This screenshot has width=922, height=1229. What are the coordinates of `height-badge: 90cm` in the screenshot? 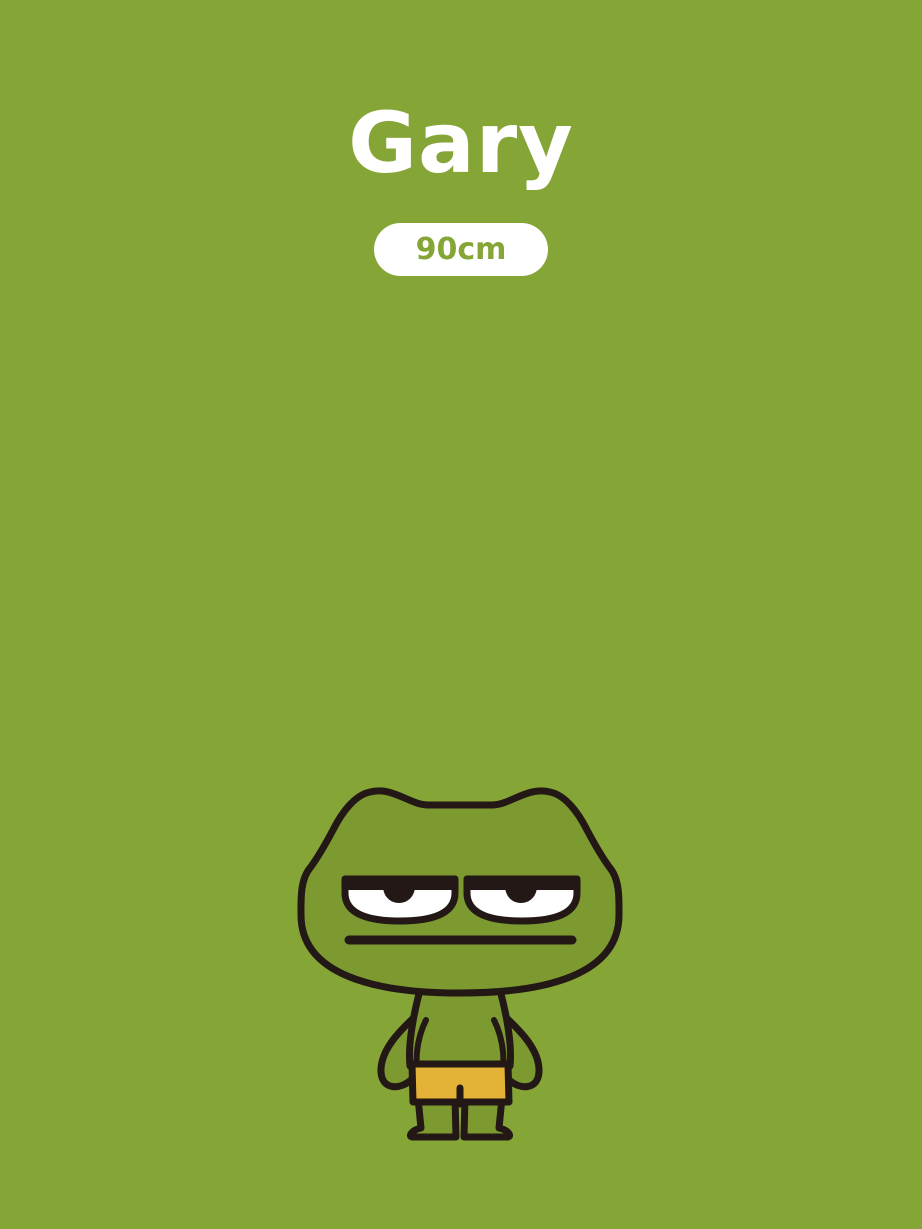 It's located at (461, 249).